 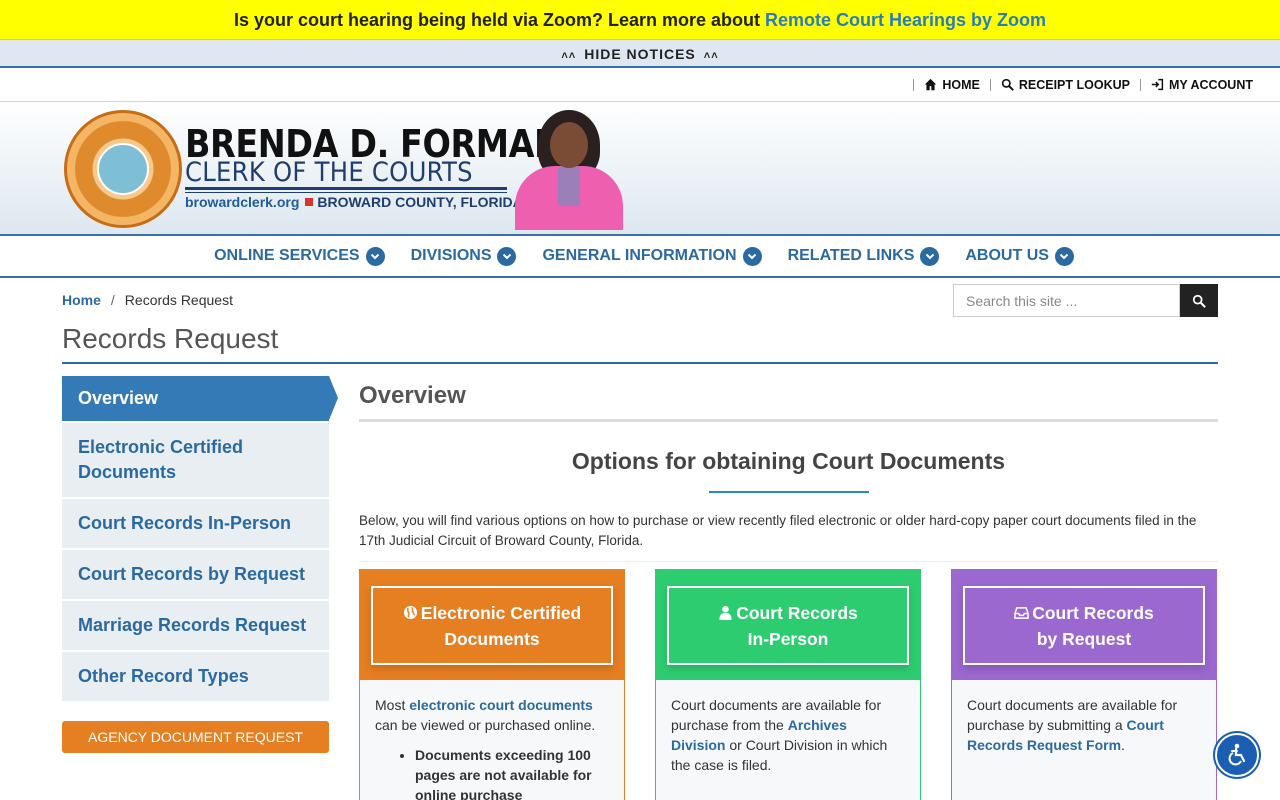 I want to click on portrait-scarf, so click(x=569, y=186).